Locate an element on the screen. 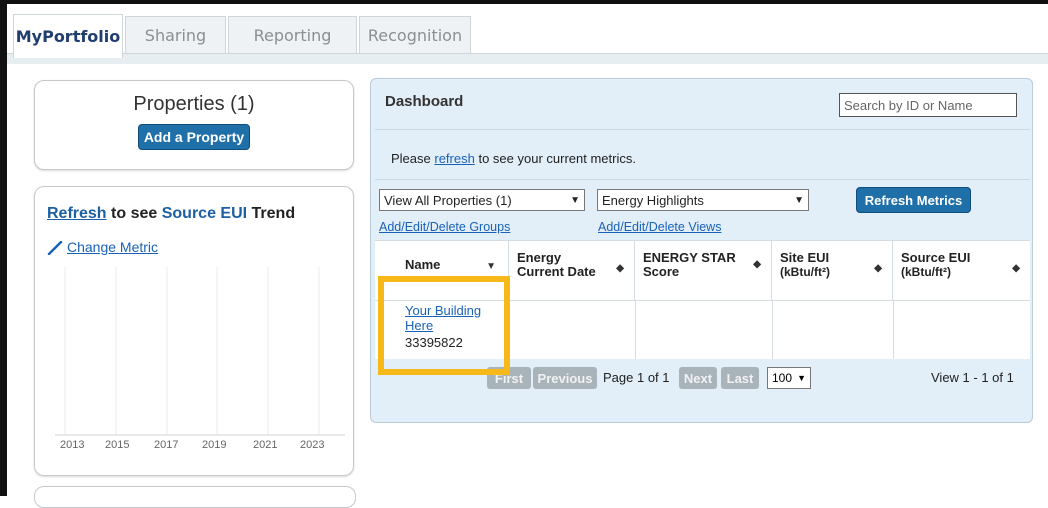 This screenshot has height=508, width=1048. building-name-line: Your Building is located at coordinates (443, 310).